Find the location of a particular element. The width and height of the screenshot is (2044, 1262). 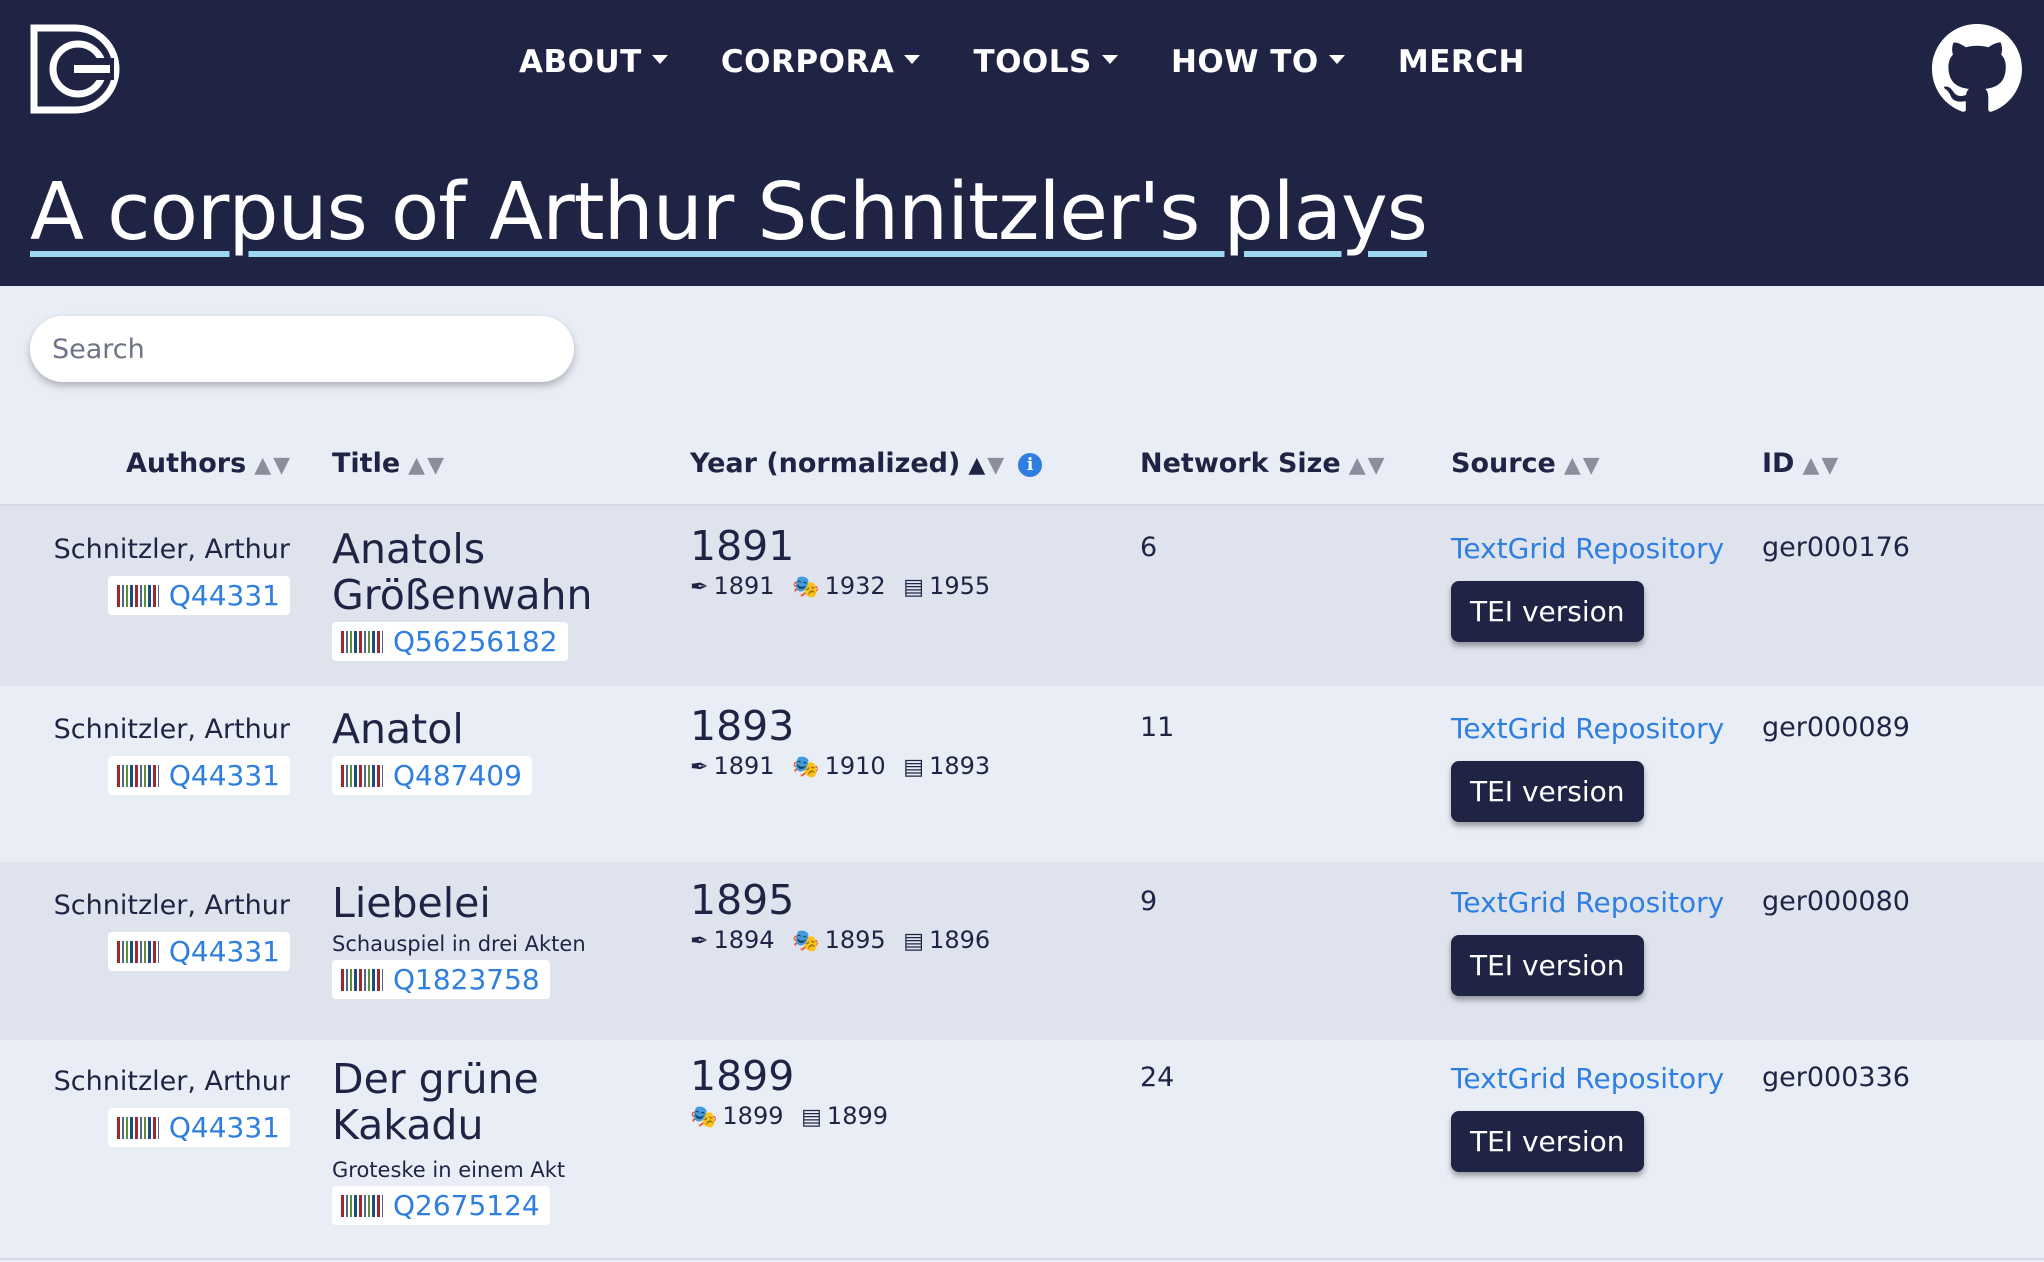

nav-about: ABOUT is located at coordinates (593, 62).